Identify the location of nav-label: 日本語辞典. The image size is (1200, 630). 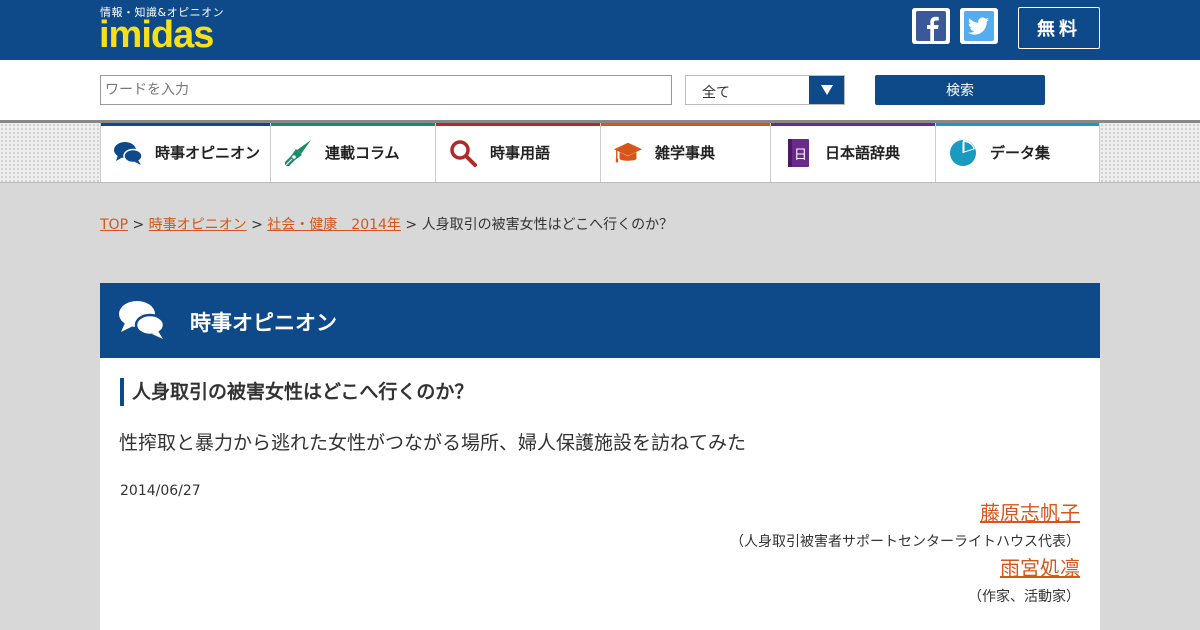
(863, 153).